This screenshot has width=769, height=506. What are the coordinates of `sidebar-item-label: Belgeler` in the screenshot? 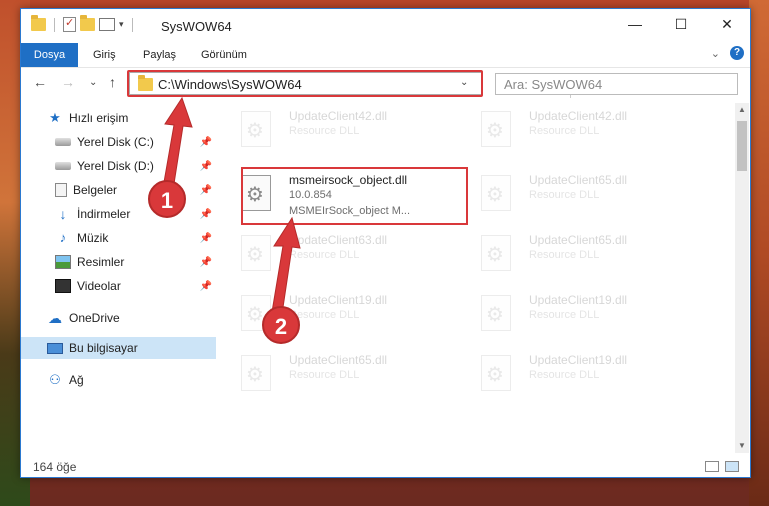 It's located at (95, 190).